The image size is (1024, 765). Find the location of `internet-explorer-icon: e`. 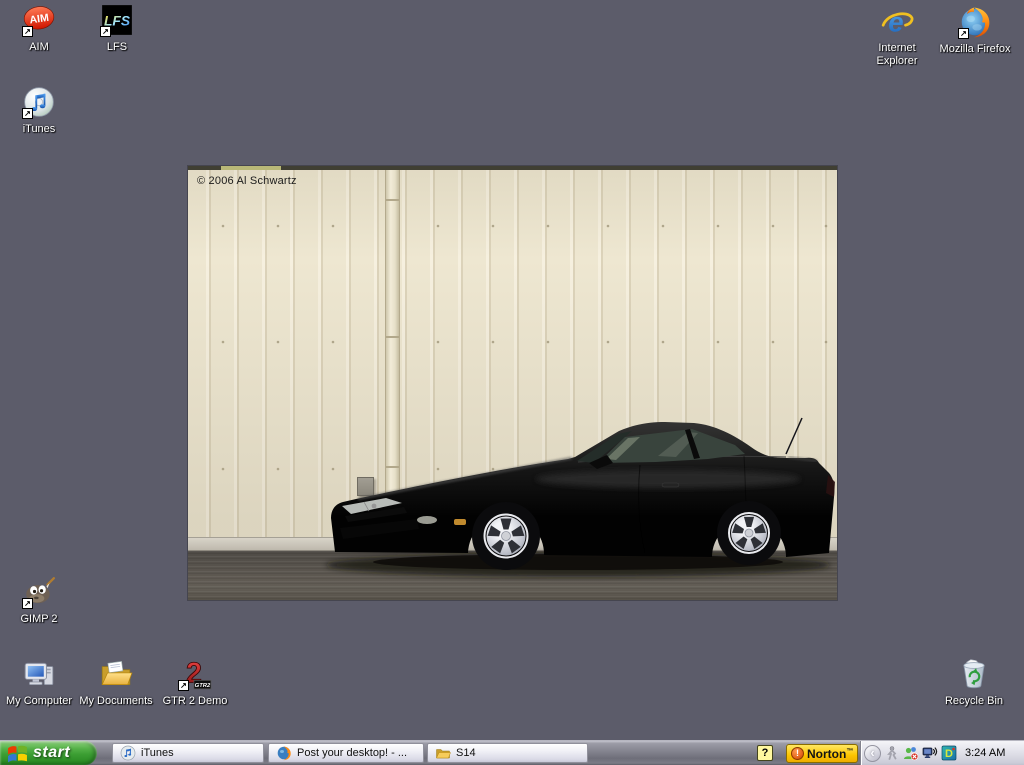

internet-explorer-icon: e is located at coordinates (897, 22).